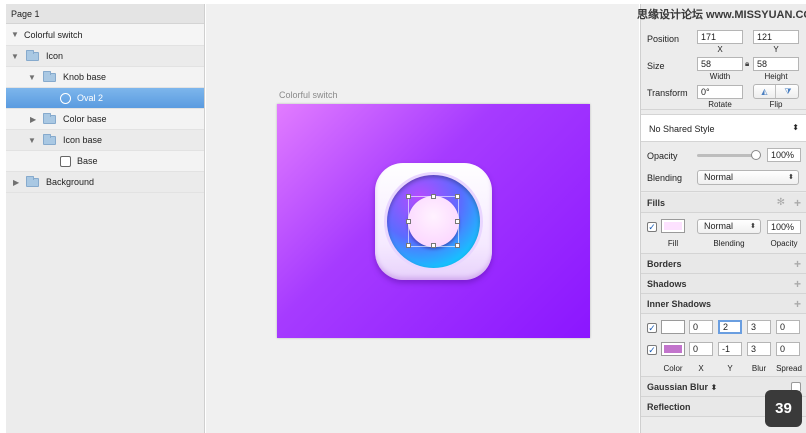 The image size is (806, 433). What do you see at coordinates (656, 203) in the screenshot?
I see `fills-title: Fills` at bounding box center [656, 203].